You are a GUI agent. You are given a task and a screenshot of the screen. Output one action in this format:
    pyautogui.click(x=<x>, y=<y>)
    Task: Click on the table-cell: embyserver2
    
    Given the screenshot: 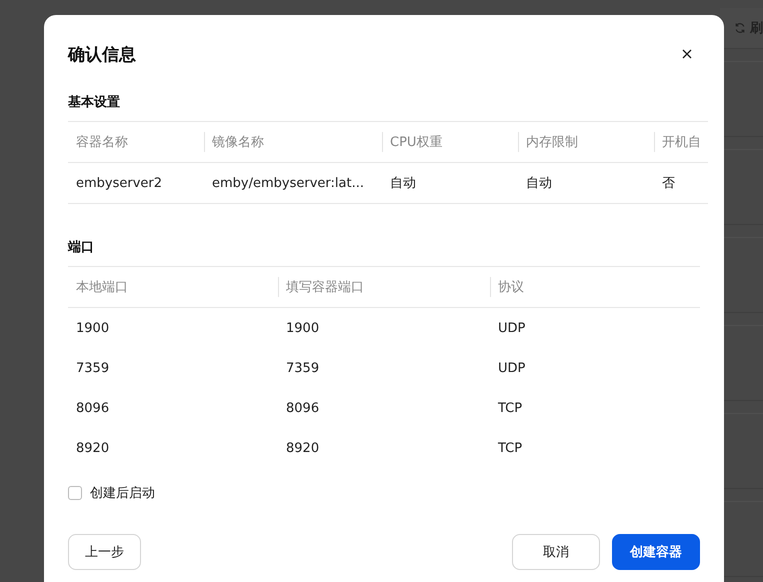 What is the action you would take?
    pyautogui.click(x=119, y=183)
    